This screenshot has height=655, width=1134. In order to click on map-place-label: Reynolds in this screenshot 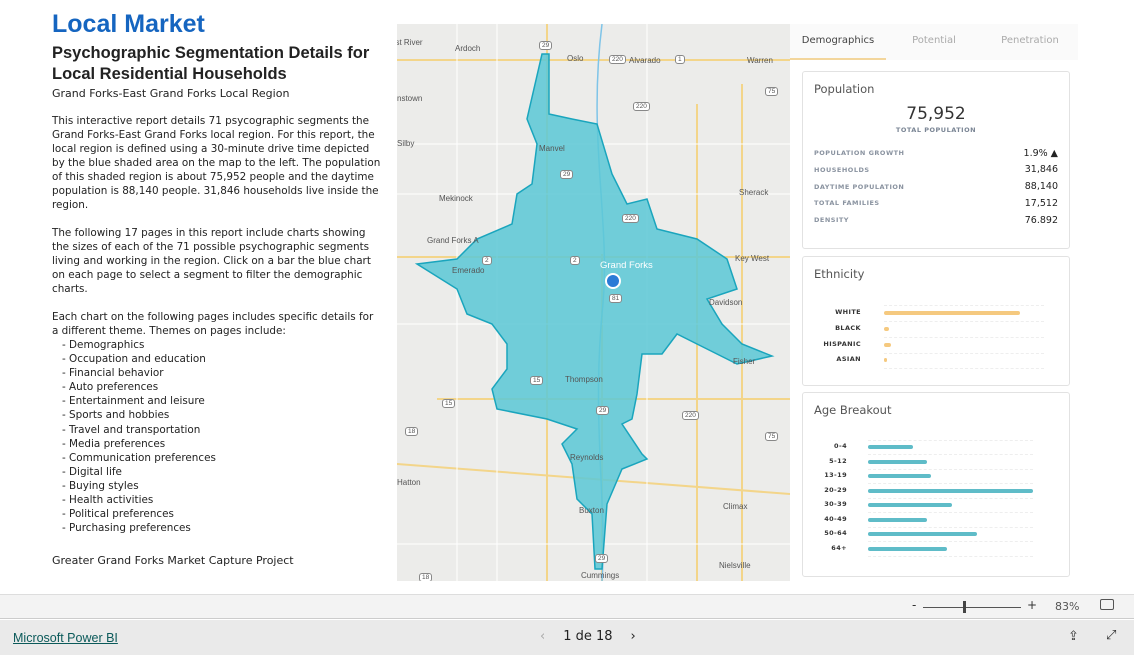, I will do `click(587, 457)`.